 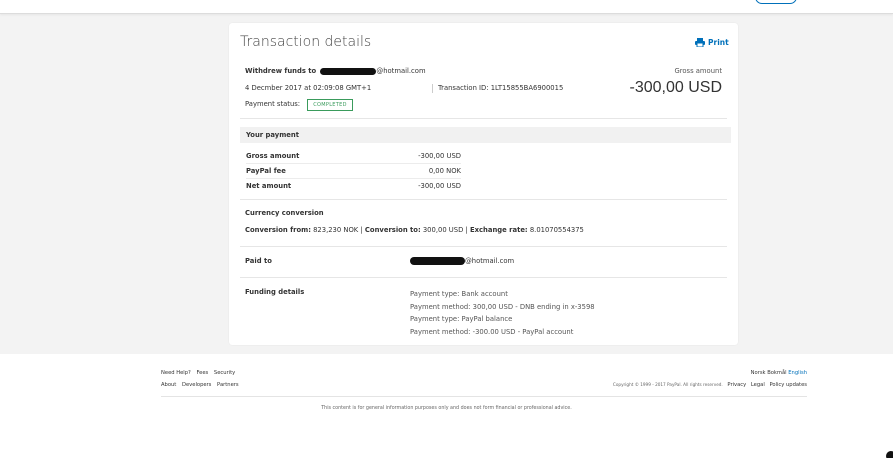 What do you see at coordinates (275, 292) in the screenshot?
I see `funding-details-label: Funding details` at bounding box center [275, 292].